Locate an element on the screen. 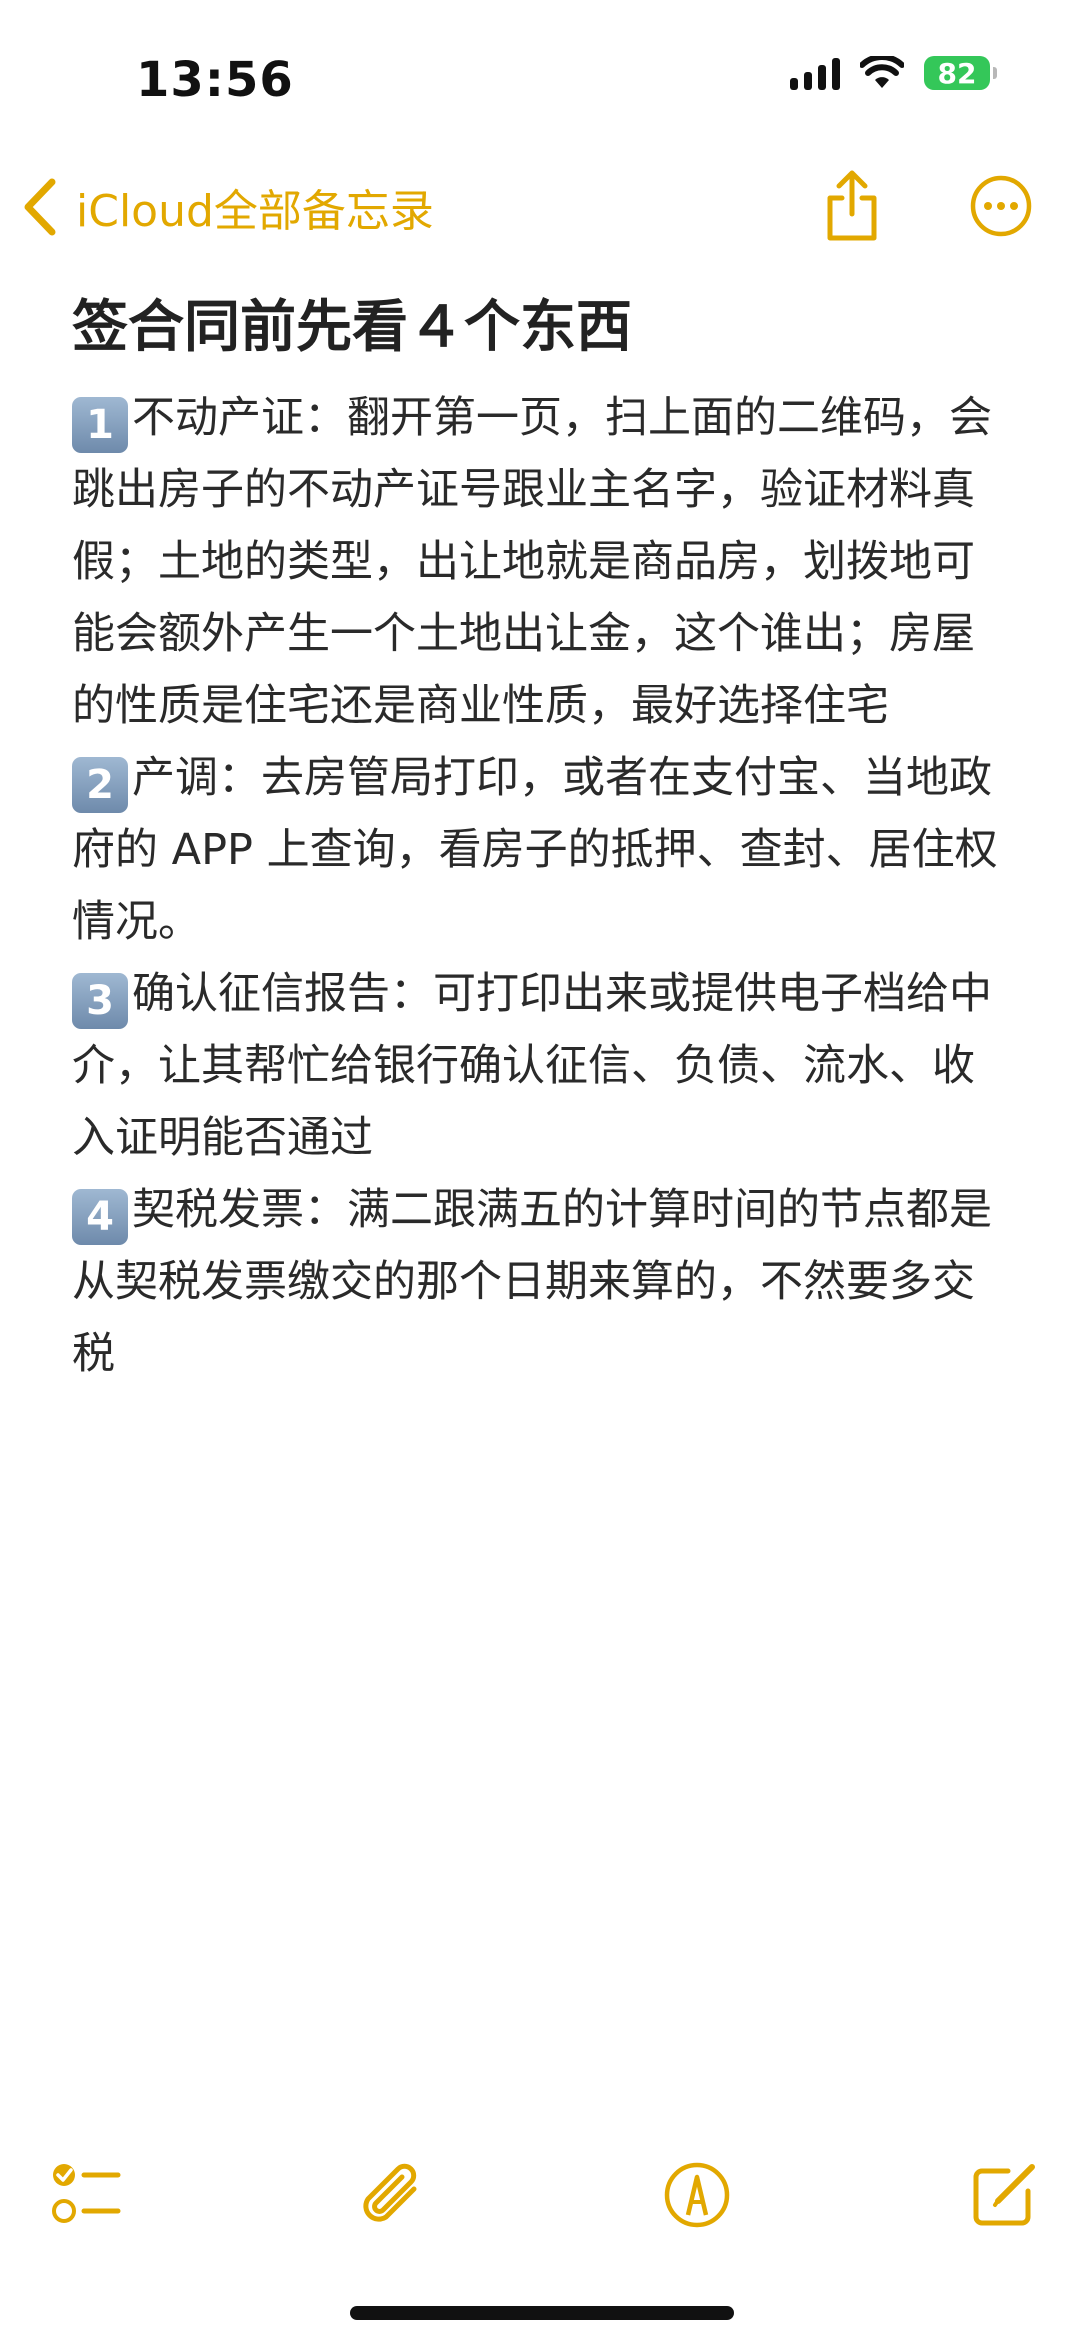 The height and width of the screenshot is (2341, 1080). number-badge-4: 4 is located at coordinates (100, 1217).